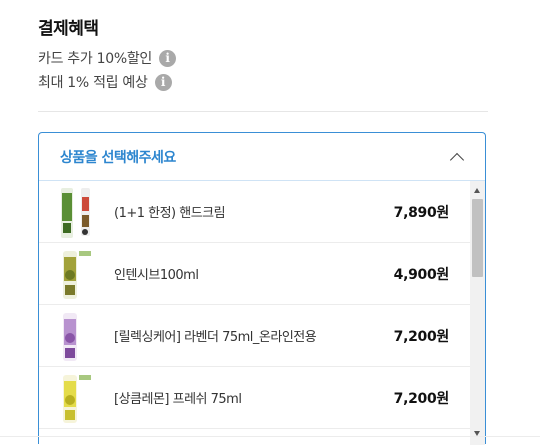  I want to click on chevron-up-icon, so click(457, 159).